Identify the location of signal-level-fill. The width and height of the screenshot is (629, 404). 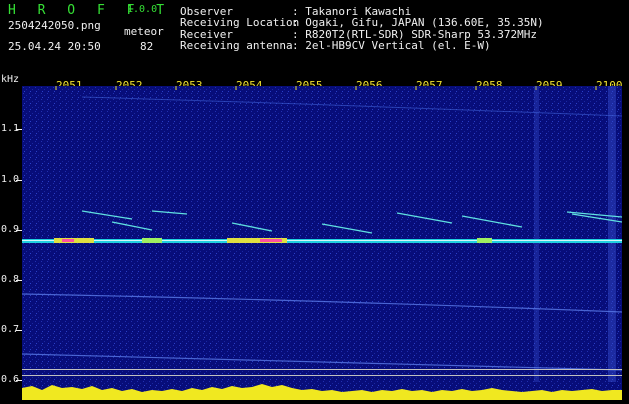
(322, 392).